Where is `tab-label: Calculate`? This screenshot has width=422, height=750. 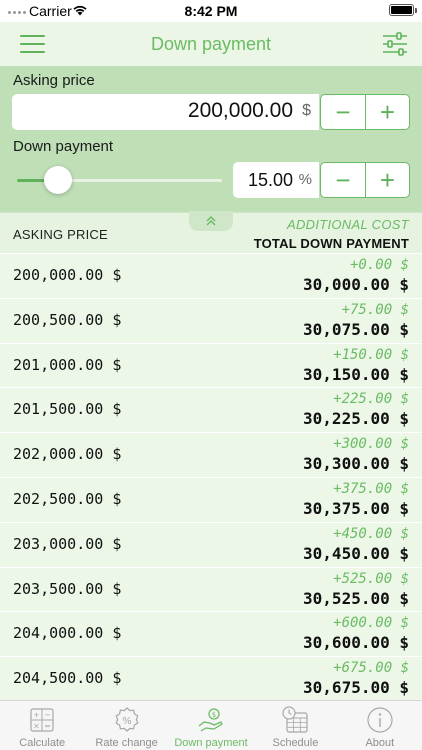
tab-label: Calculate is located at coordinates (42, 743).